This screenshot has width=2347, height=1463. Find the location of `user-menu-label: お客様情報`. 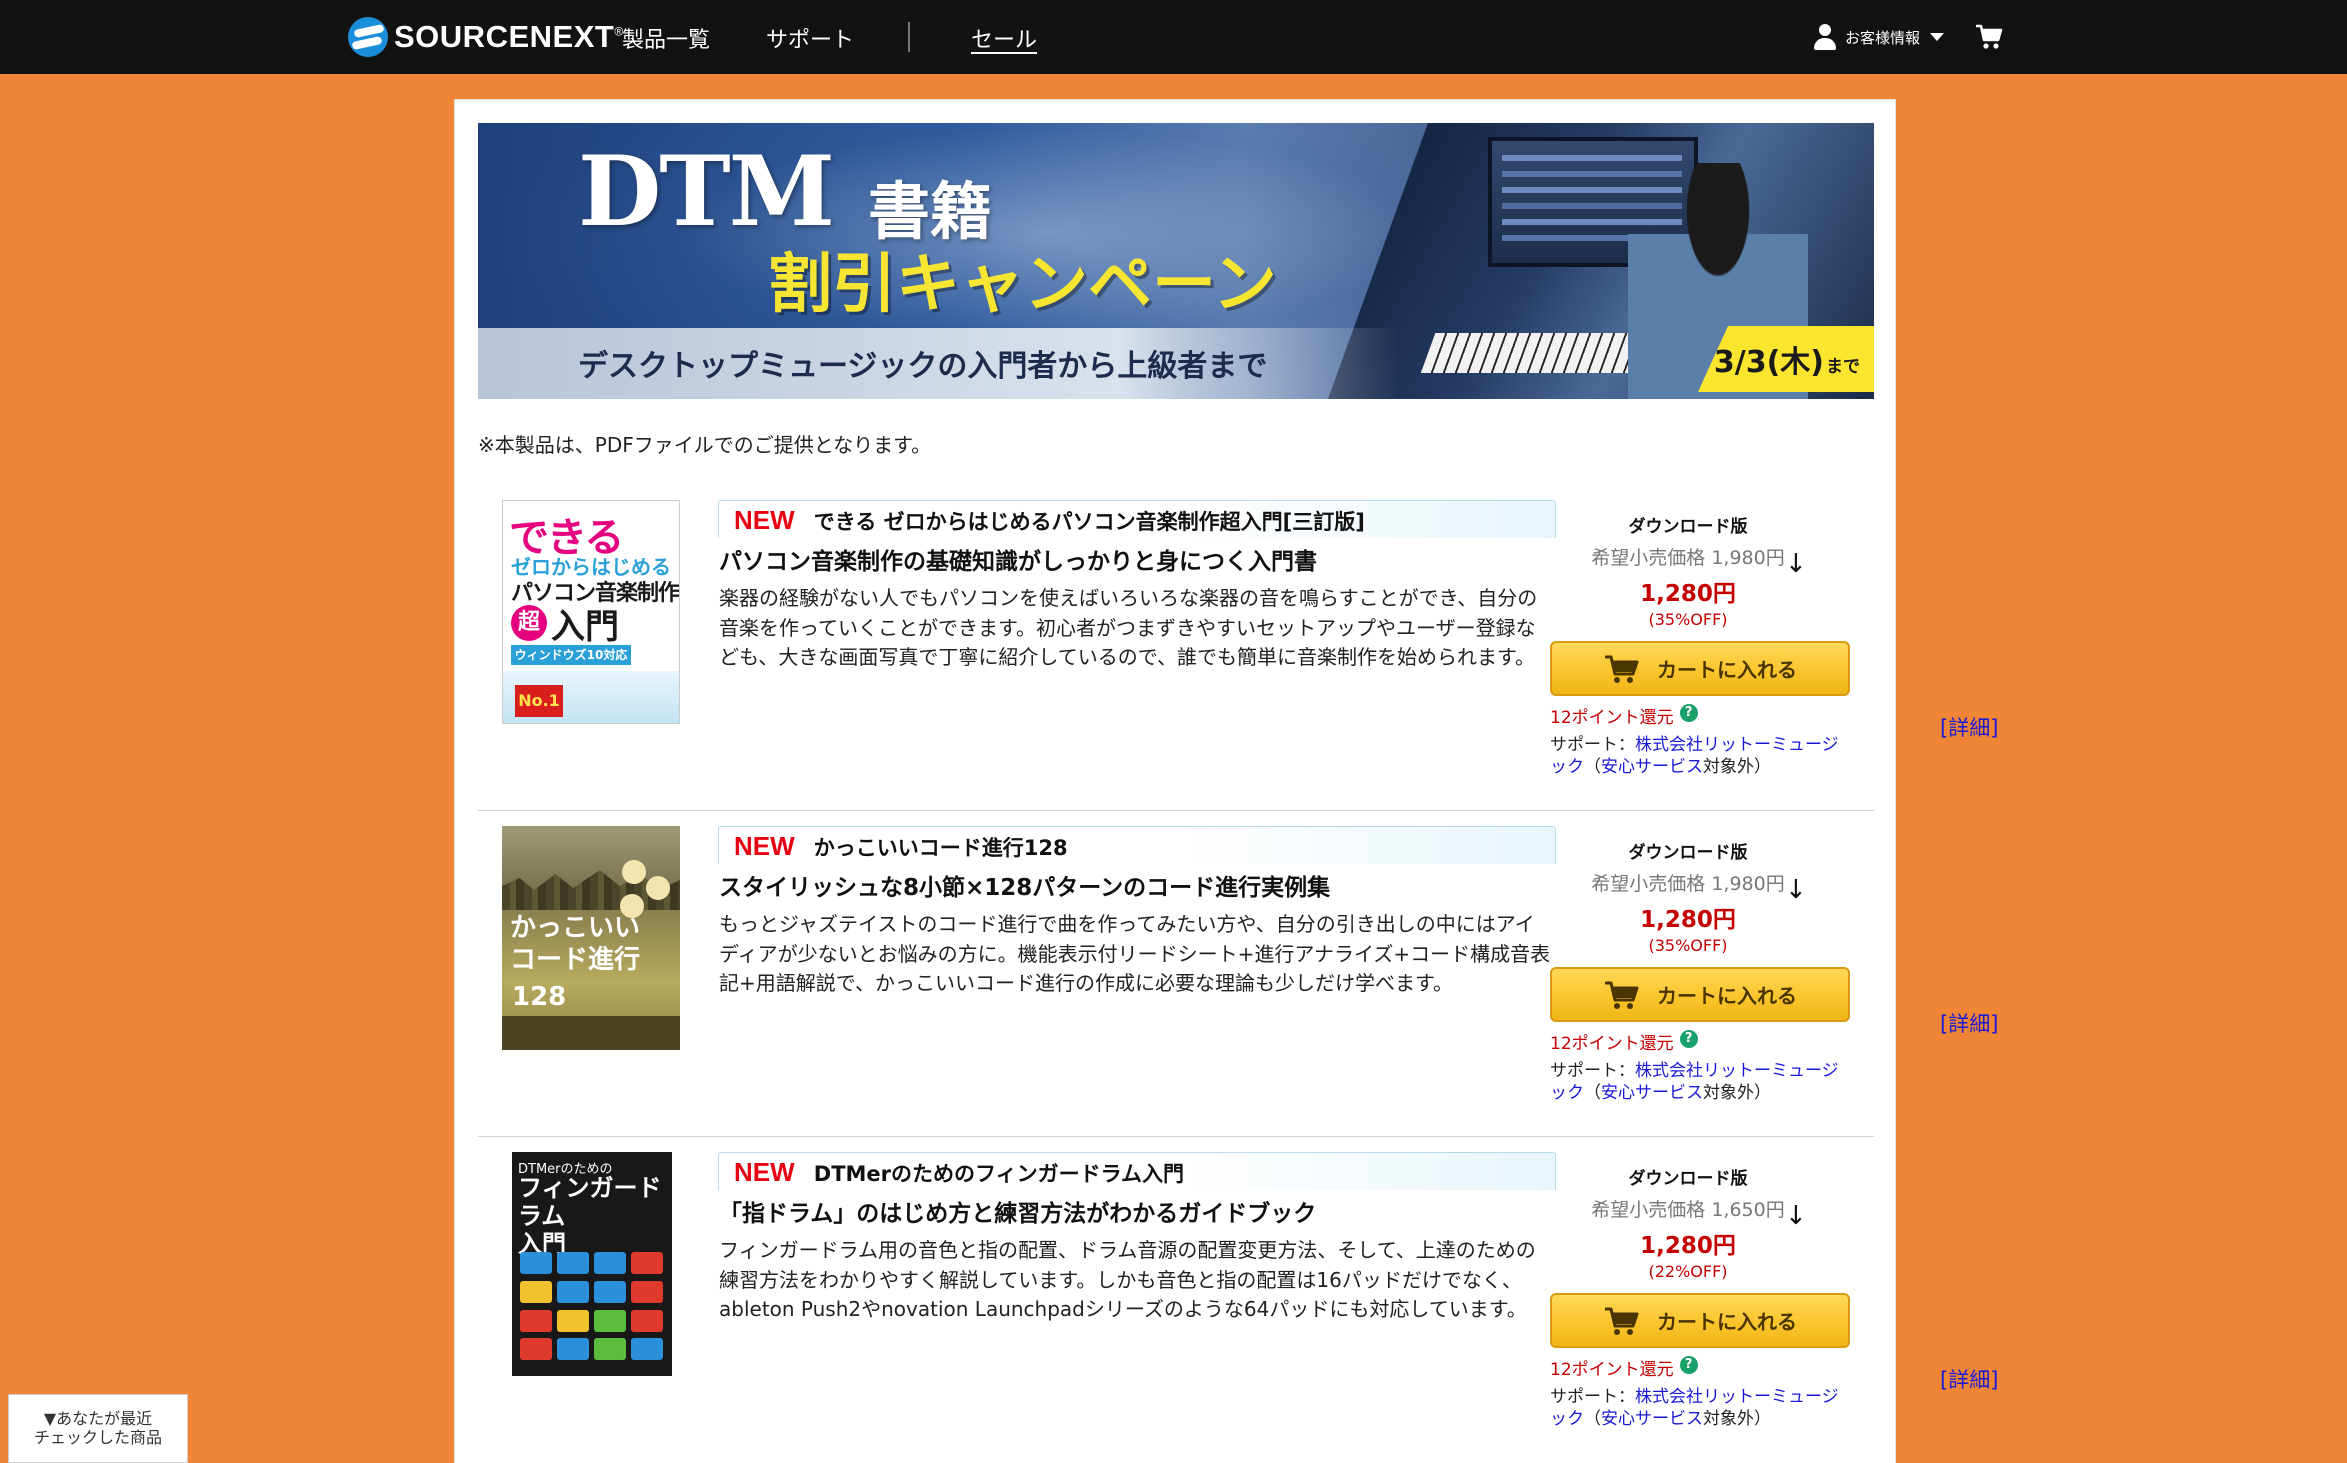

user-menu-label: お客様情報 is located at coordinates (1883, 37).